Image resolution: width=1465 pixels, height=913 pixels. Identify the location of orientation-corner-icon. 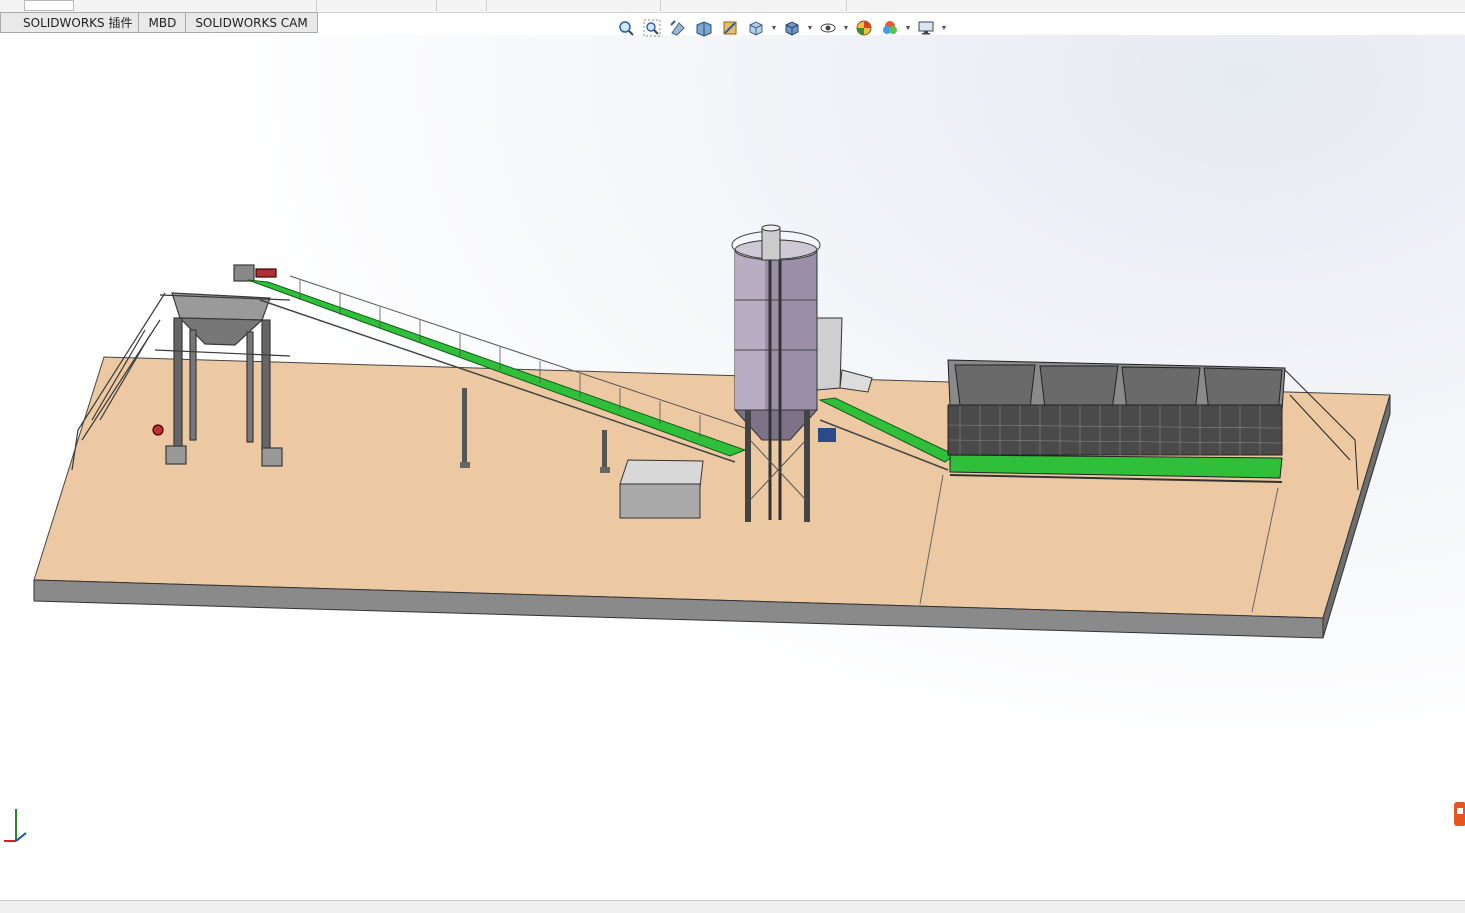
(1458, 814).